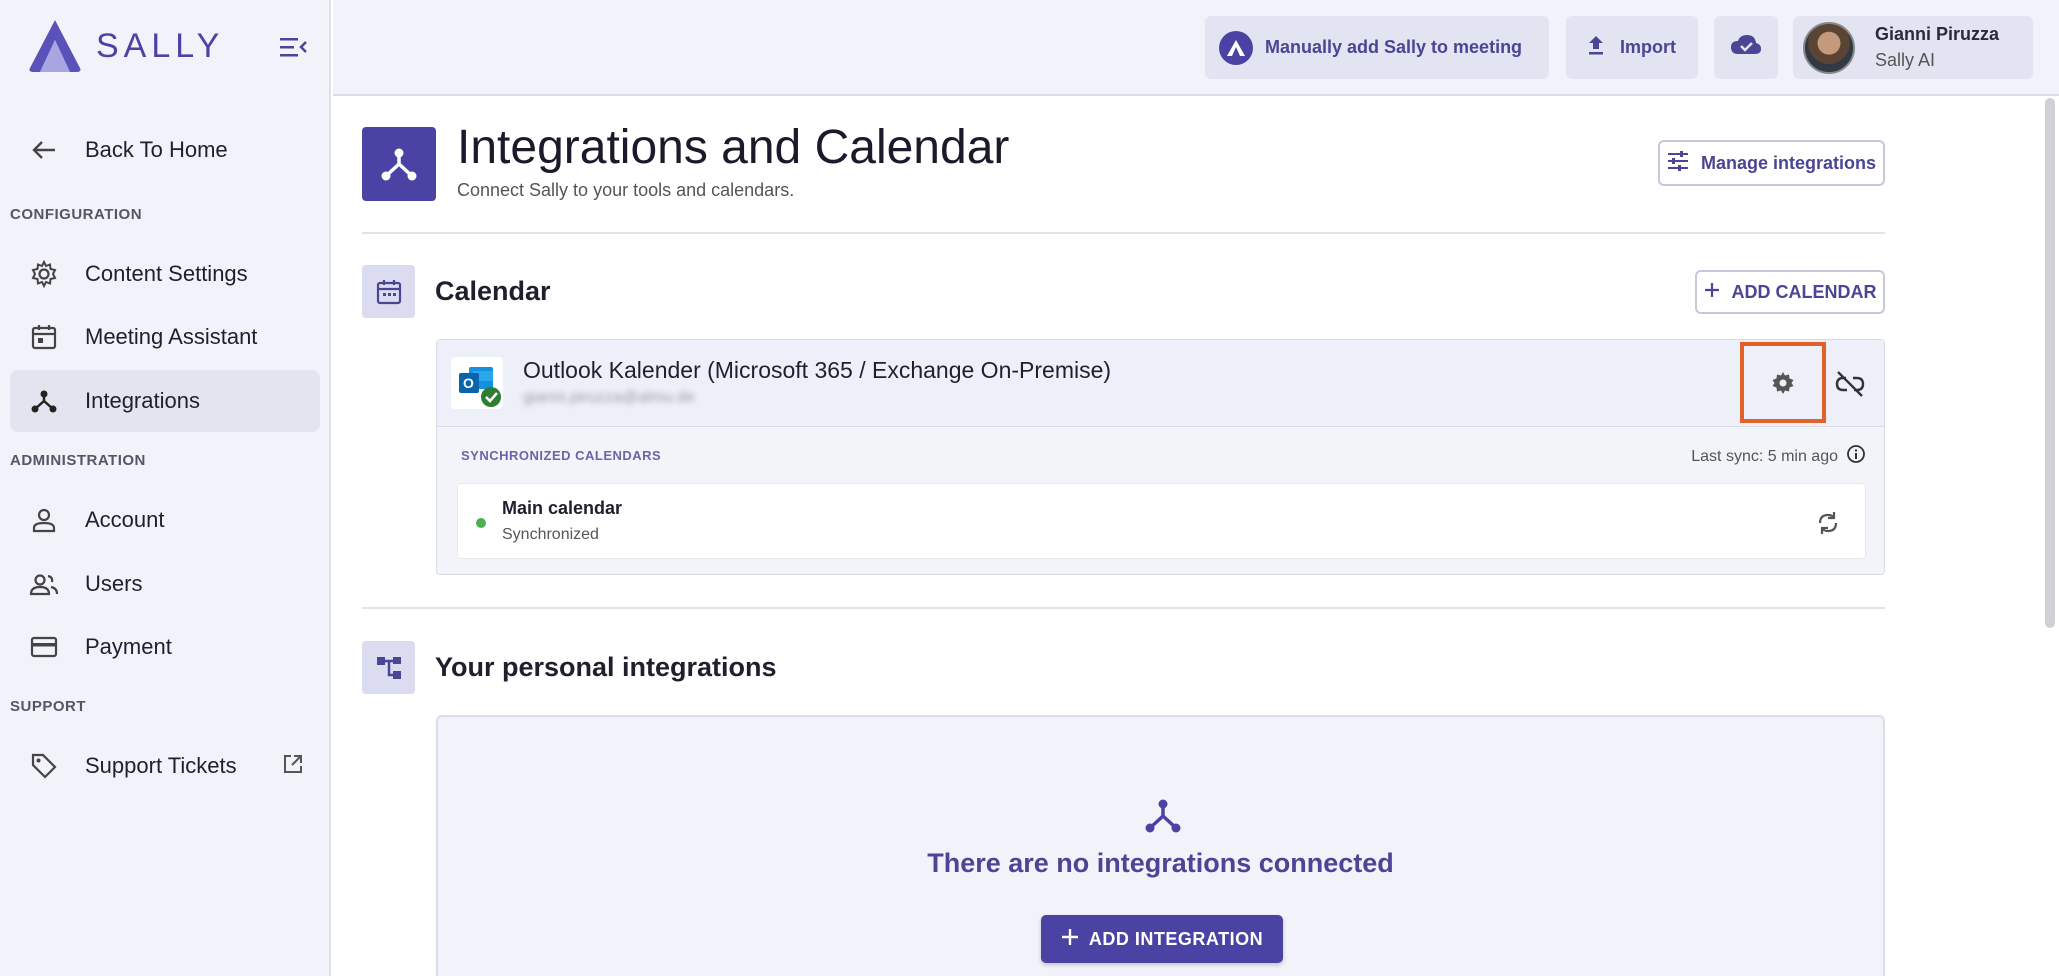  I want to click on link-off-icon, so click(1850, 384).